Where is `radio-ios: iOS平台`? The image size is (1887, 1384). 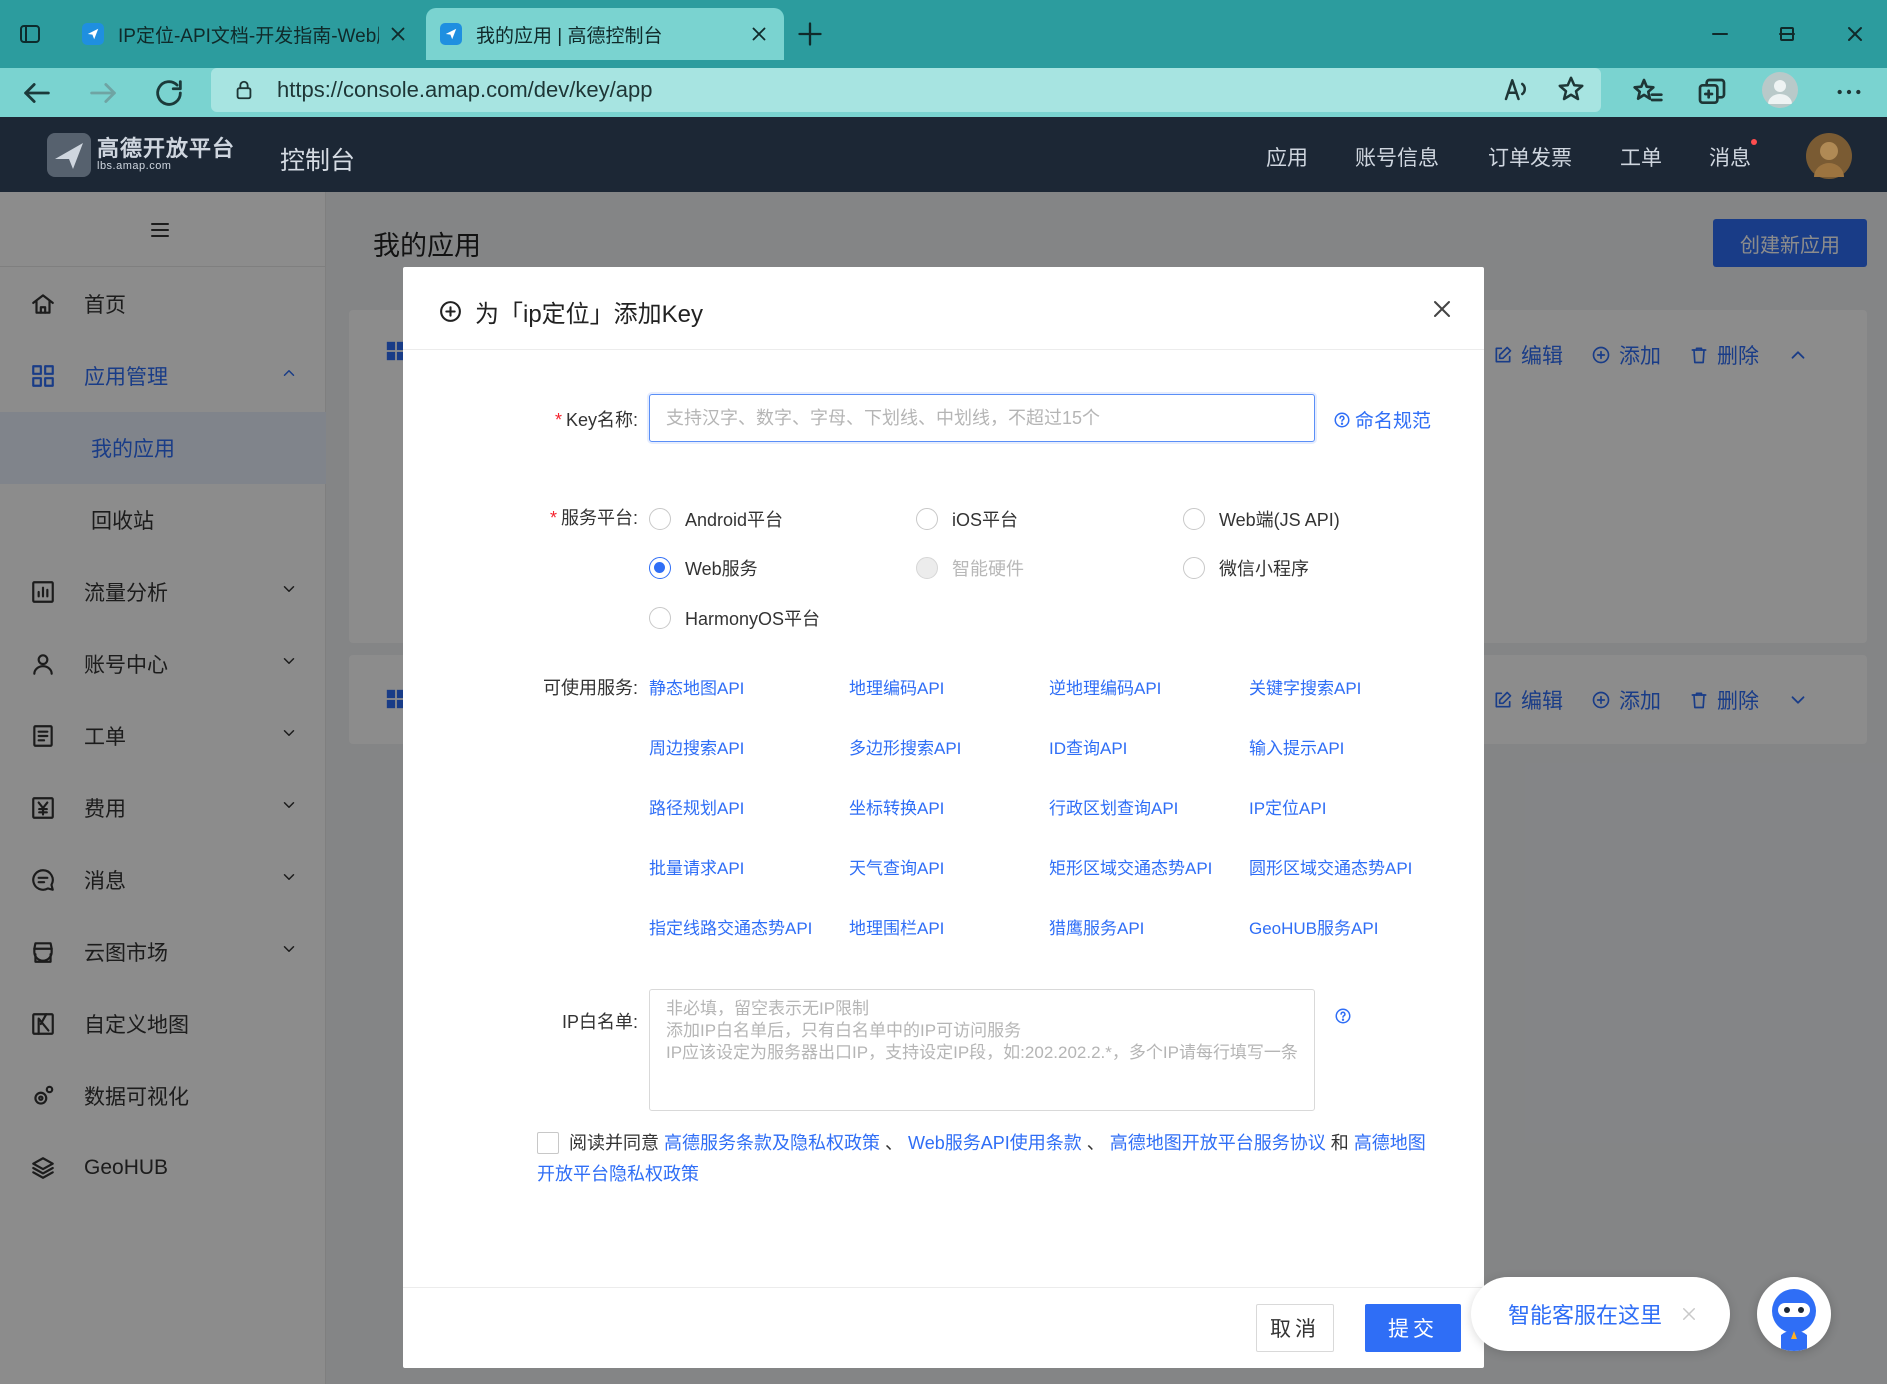 radio-ios: iOS平台 is located at coordinates (967, 519).